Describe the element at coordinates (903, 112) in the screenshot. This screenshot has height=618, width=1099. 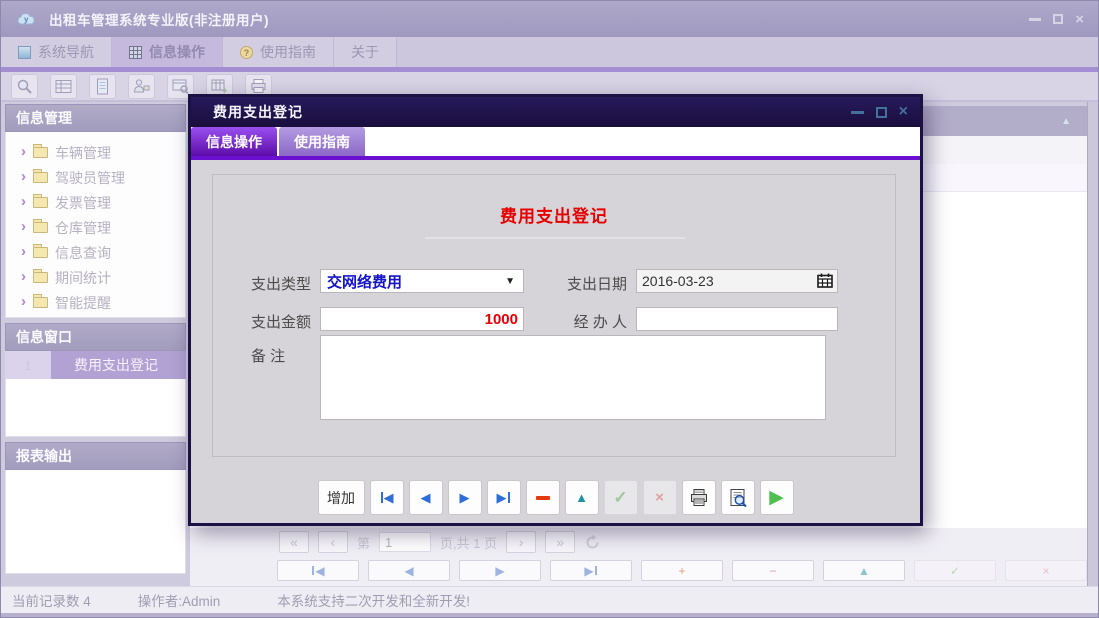
I see `dialog-close-icon: ×` at that location.